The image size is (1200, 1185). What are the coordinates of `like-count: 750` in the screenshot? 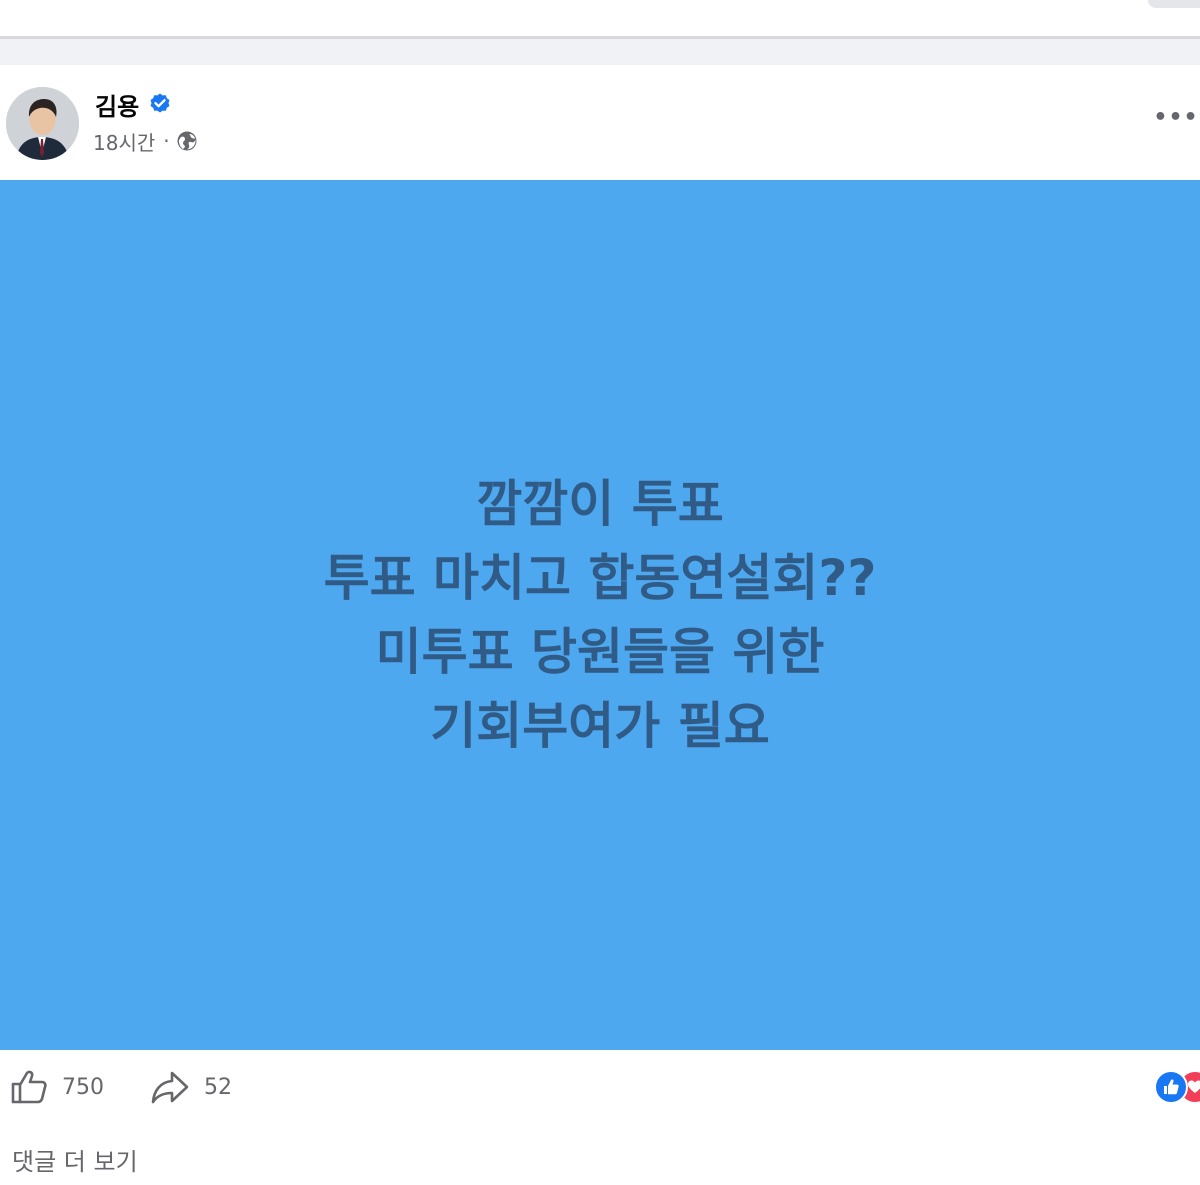 It's located at (83, 1087).